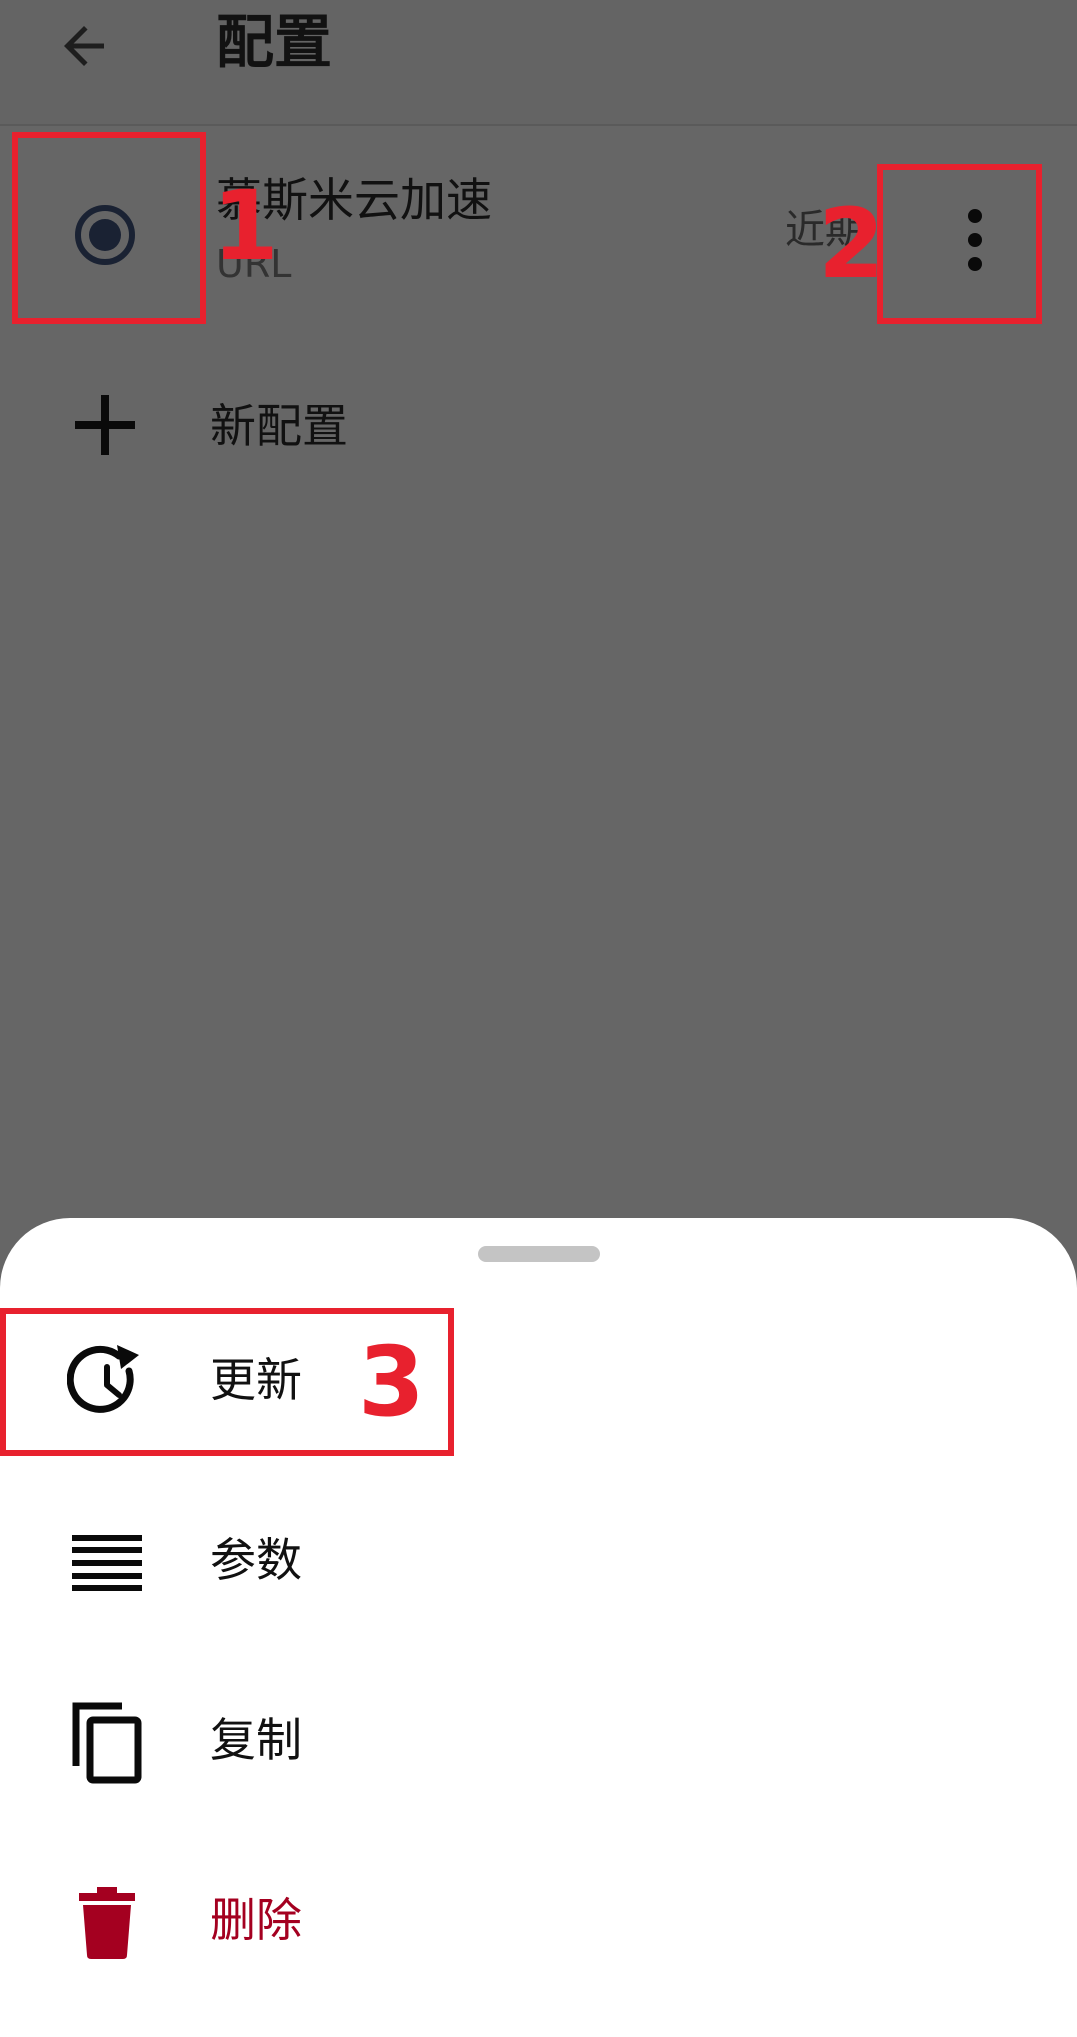 Image resolution: width=1077 pixels, height=2037 pixels. I want to click on new-profile-item: 新配置, so click(538, 425).